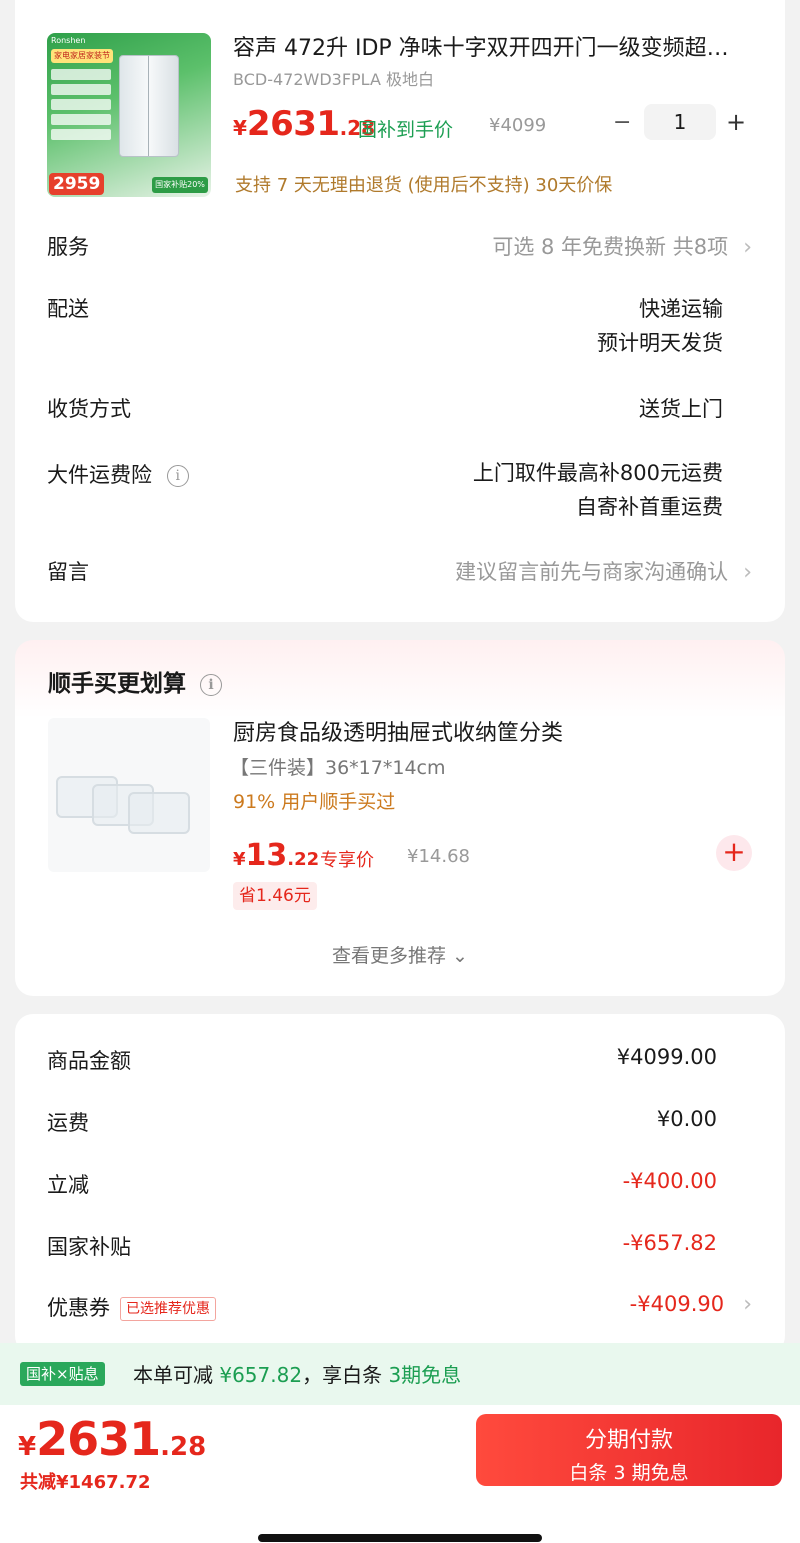 The width and height of the screenshot is (800, 1543). What do you see at coordinates (62, 1374) in the screenshot?
I see `subsidy-tag: 国补×贴息` at bounding box center [62, 1374].